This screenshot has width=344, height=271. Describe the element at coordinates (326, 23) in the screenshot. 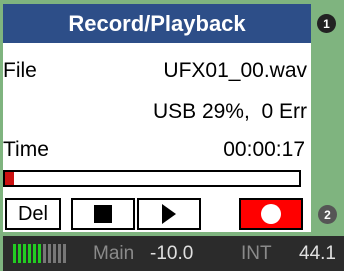

I see `callout-badge-1: 1` at that location.